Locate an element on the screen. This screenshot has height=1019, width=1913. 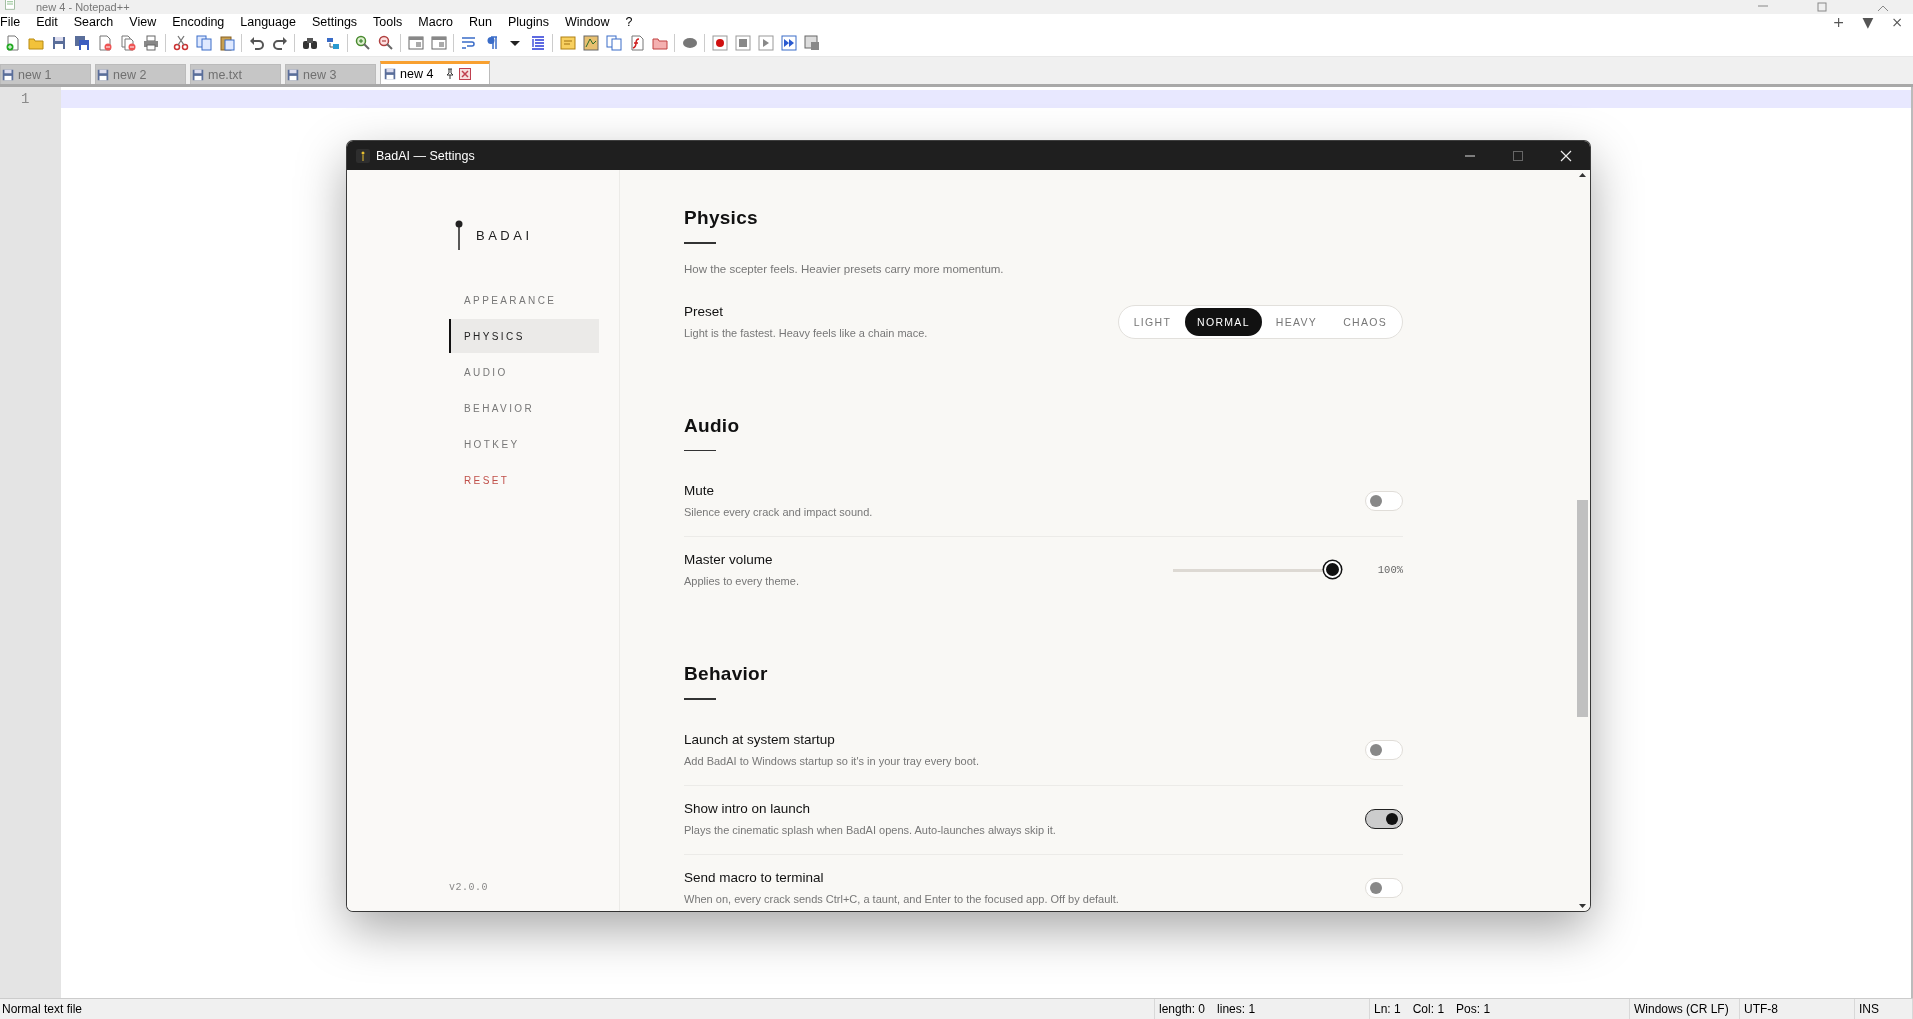
dialog-title: BadAI — Settings is located at coordinates (425, 155).